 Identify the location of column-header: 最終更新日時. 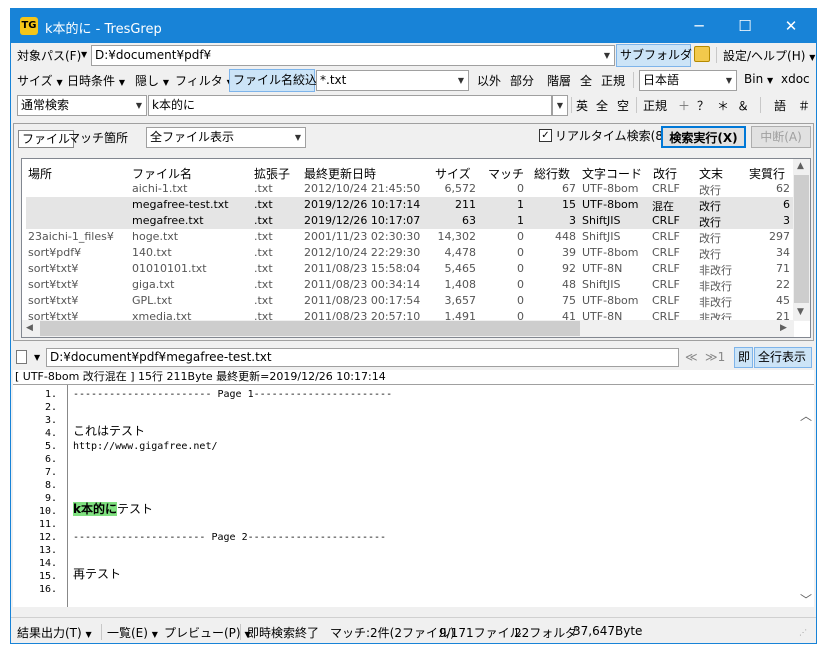
(340, 173).